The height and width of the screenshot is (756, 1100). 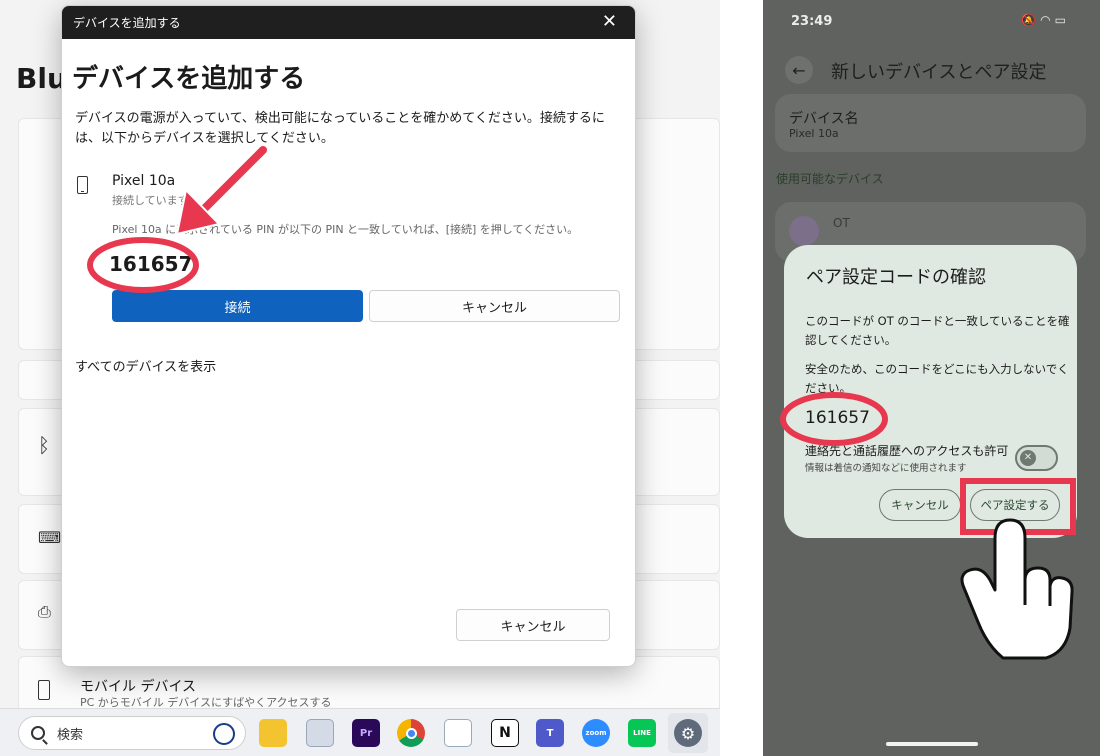 What do you see at coordinates (937, 378) in the screenshot?
I see `pairing-dialog-text-security: 安全のため、このコードをどこにも入力しないでください。` at bounding box center [937, 378].